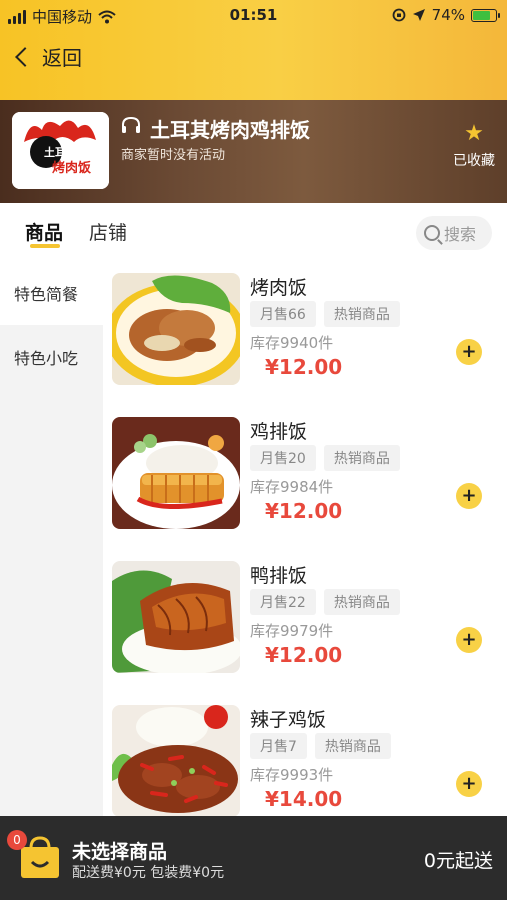  I want to click on tab-store: 店铺, so click(108, 231).